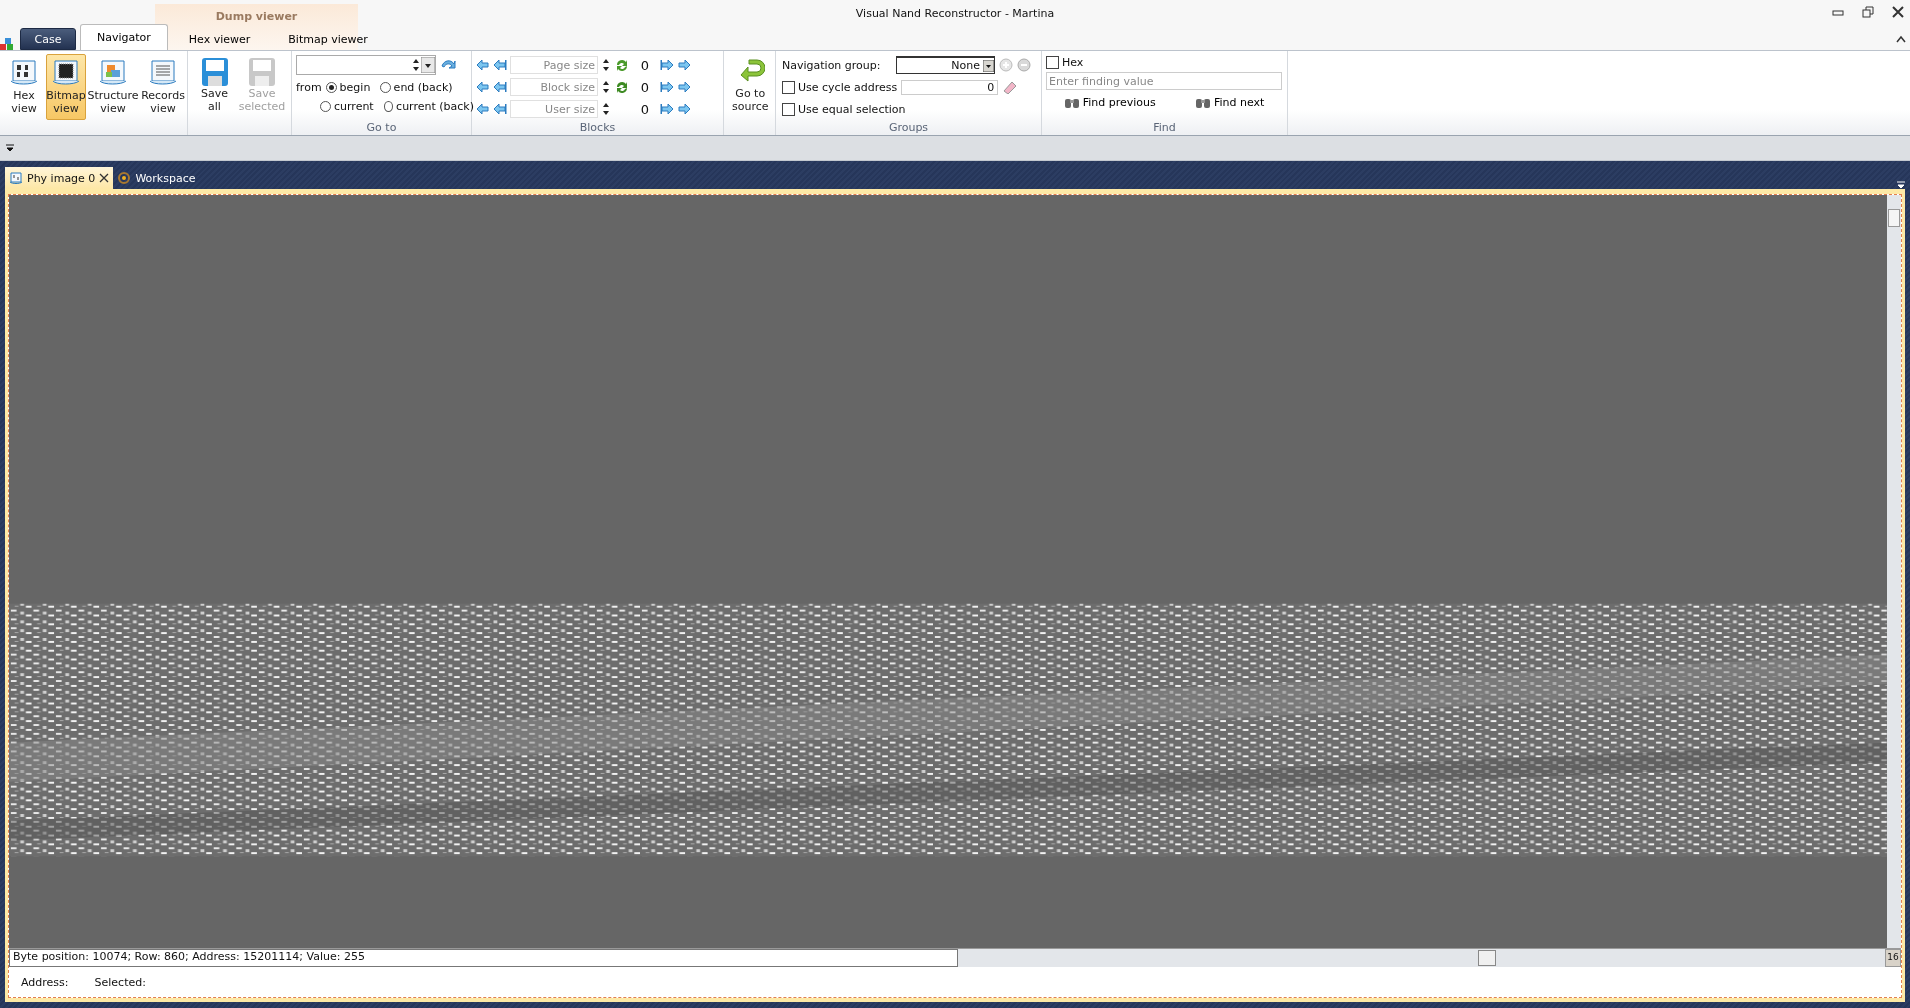 This screenshot has width=1910, height=1008. Describe the element at coordinates (256, 16) in the screenshot. I see `context-group-label: Dump viewer` at that location.